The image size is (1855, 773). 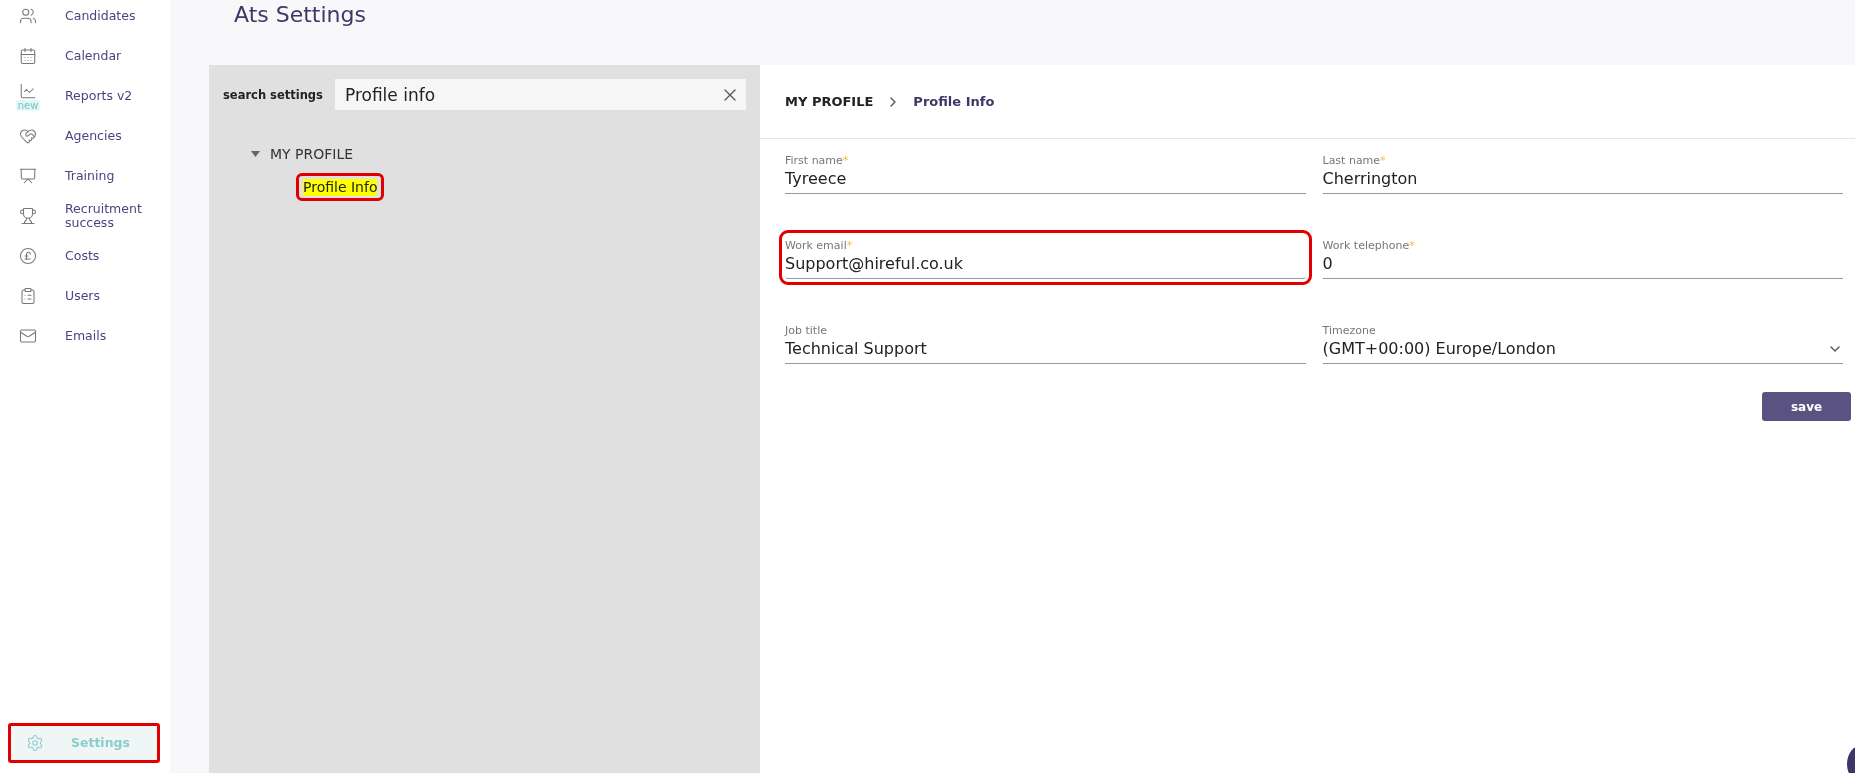 What do you see at coordinates (1045, 342) in the screenshot?
I see `input-field: Job title Technical Support` at bounding box center [1045, 342].